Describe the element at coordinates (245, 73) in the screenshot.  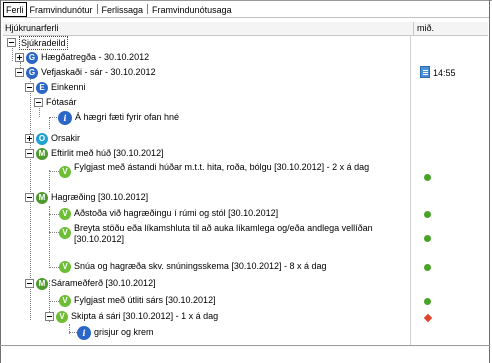
I see `tree-row: G Vefjaskaði - sár - 30.10.2012 14:55` at that location.